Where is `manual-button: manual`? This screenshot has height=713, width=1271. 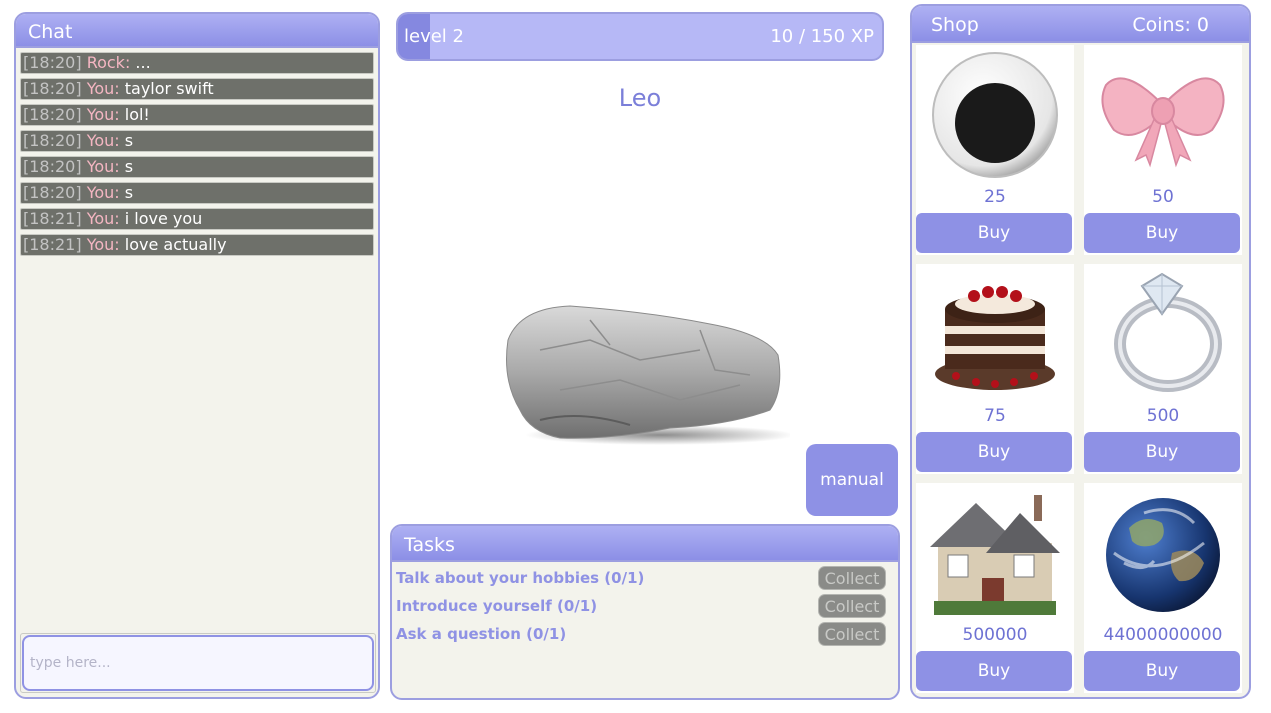
manual-button: manual is located at coordinates (852, 480).